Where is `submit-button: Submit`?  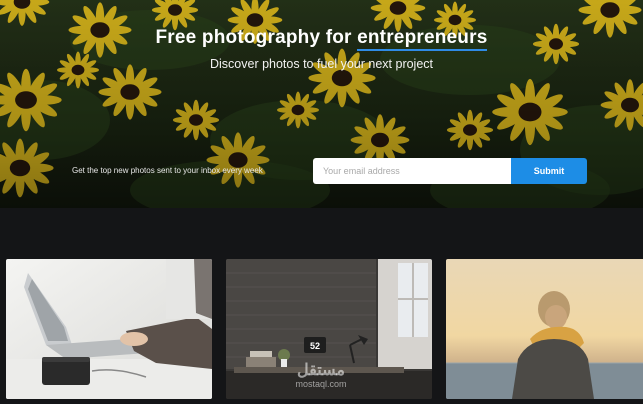
submit-button: Submit is located at coordinates (549, 171).